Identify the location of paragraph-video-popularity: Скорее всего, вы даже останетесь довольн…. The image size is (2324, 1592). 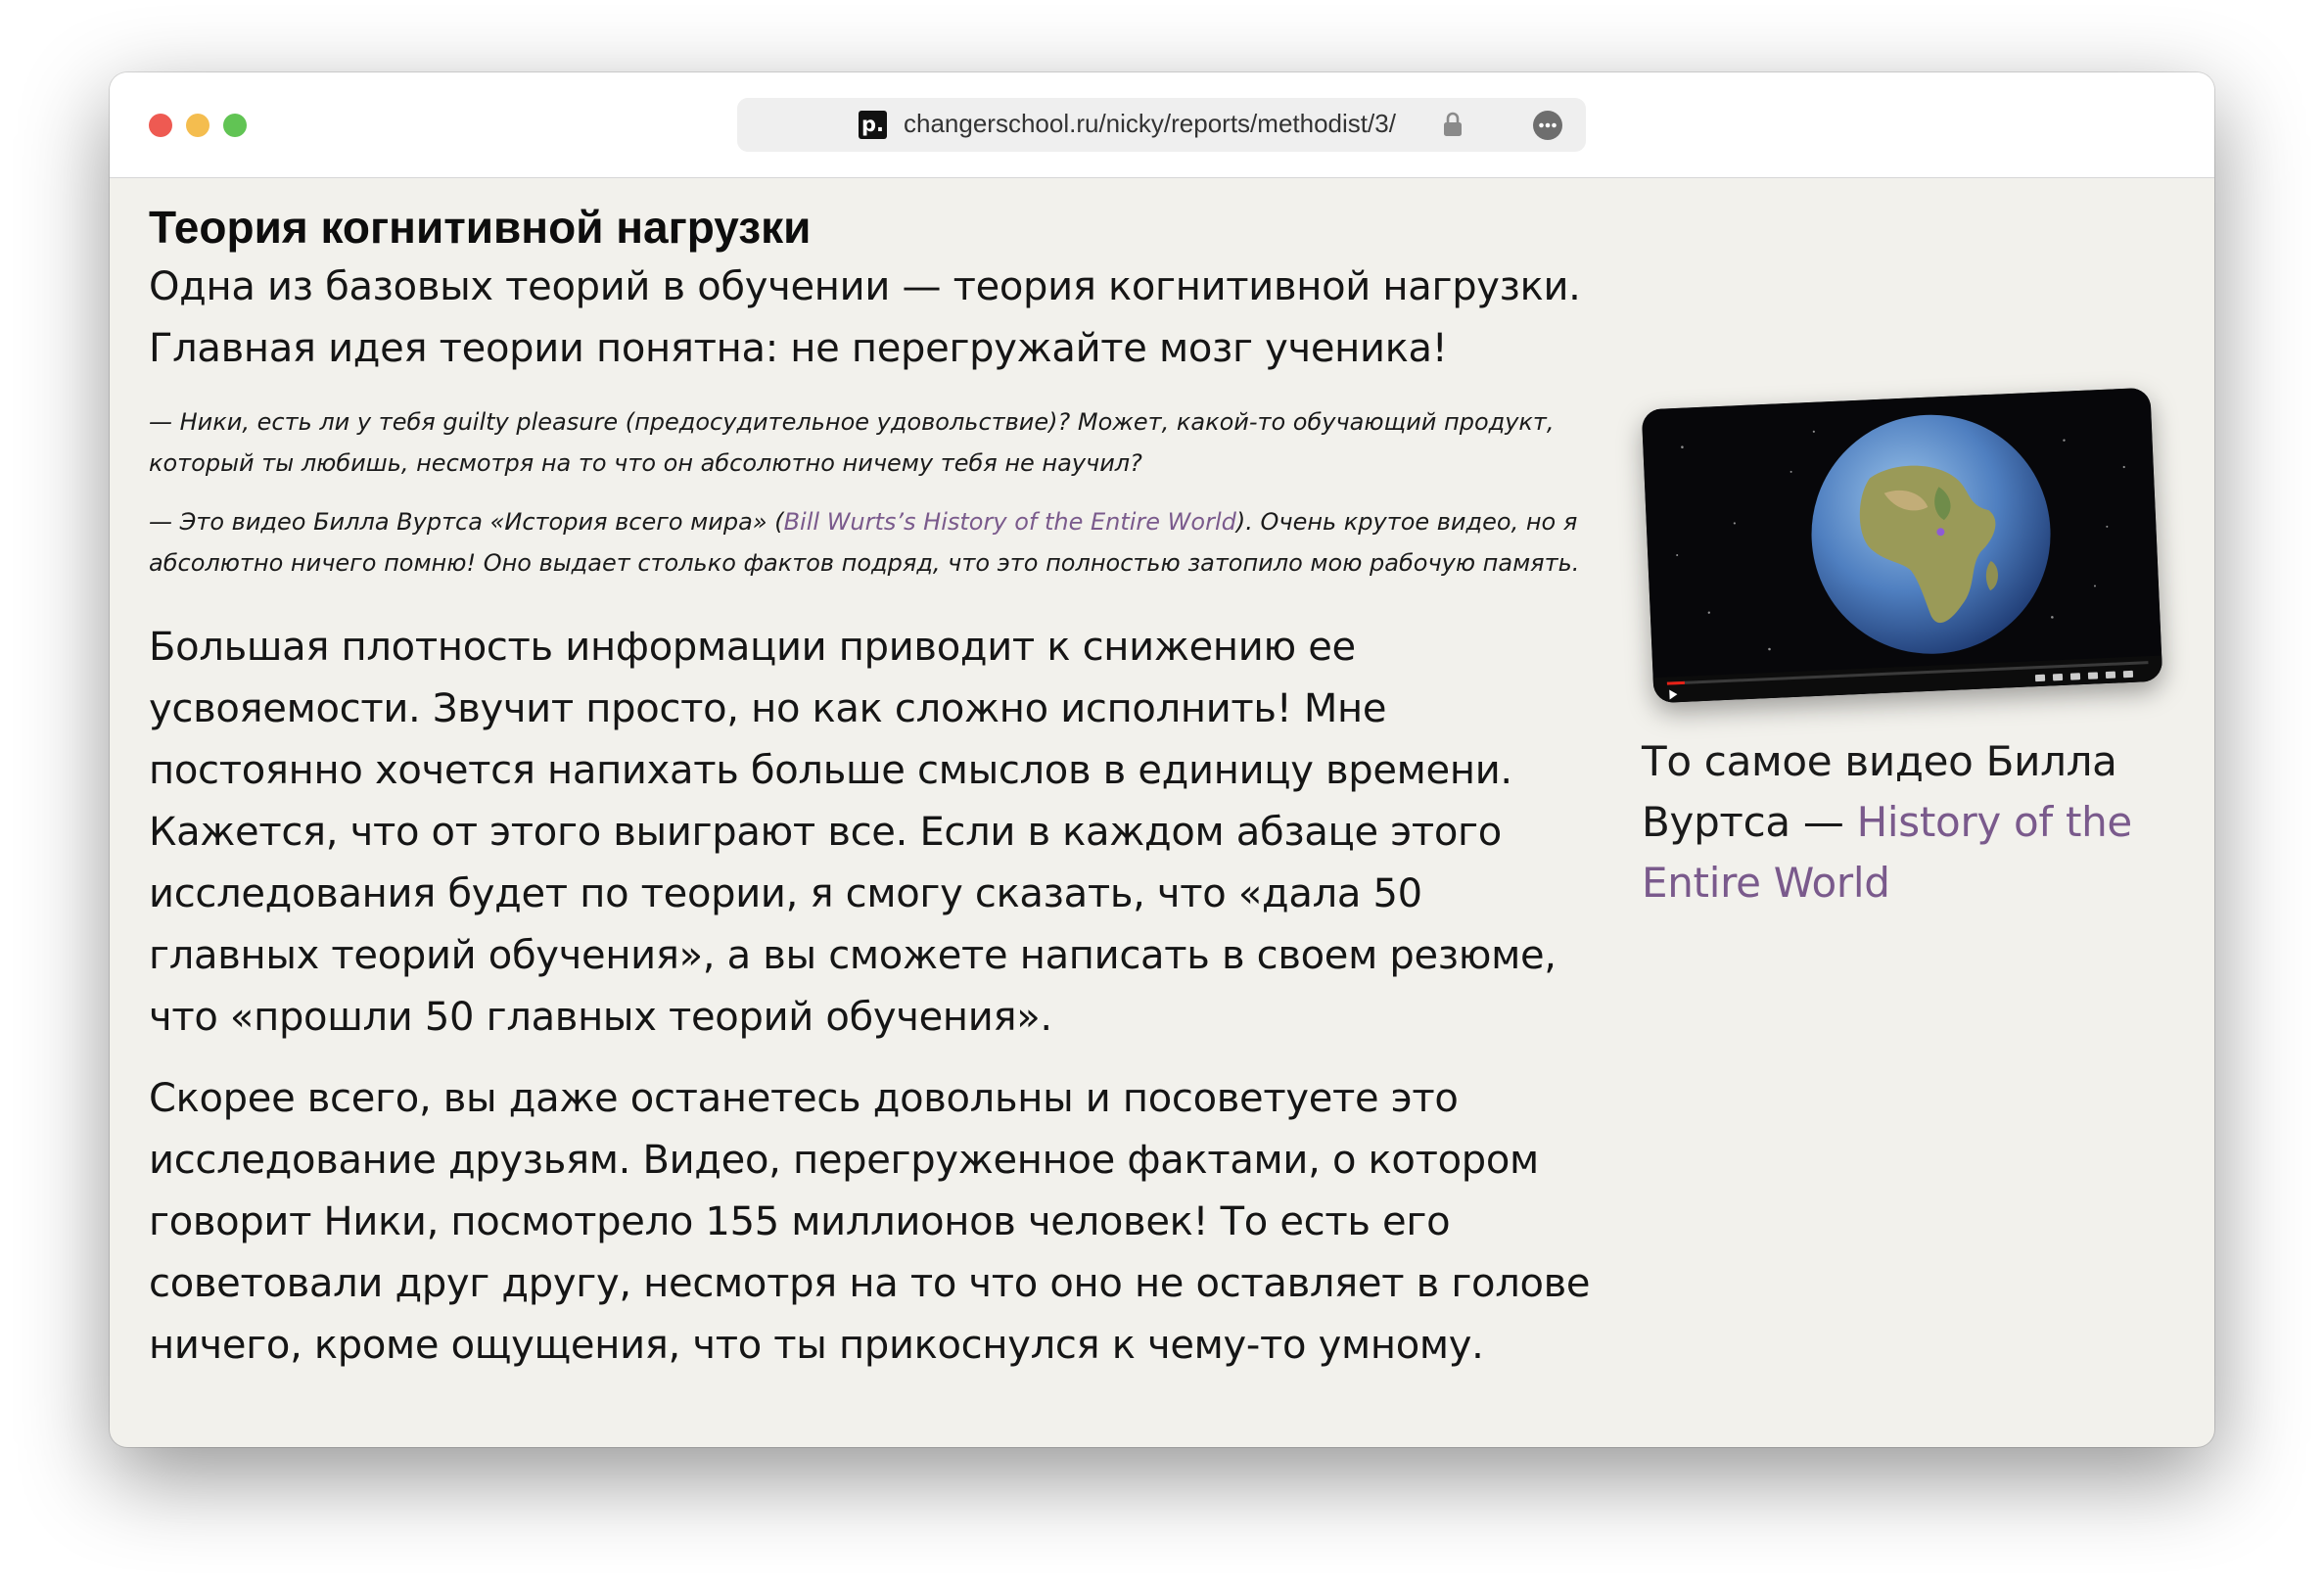
(870, 1222).